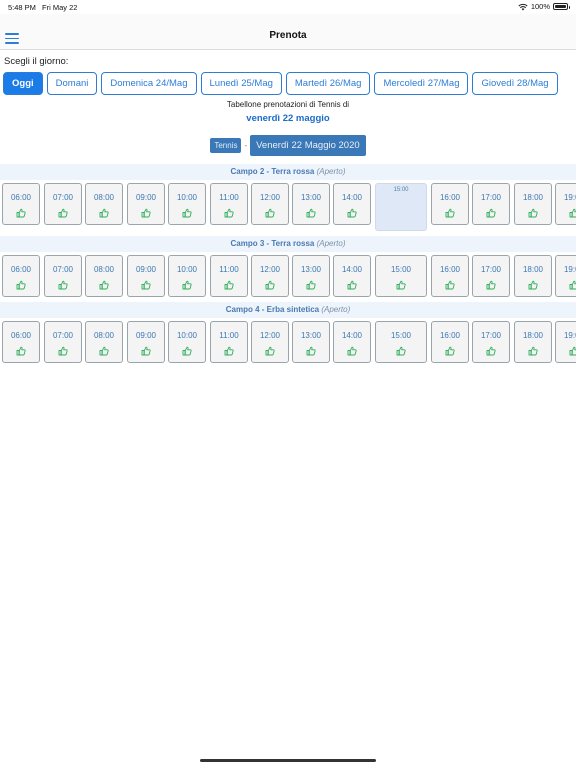 Image resolution: width=576 pixels, height=768 pixels. What do you see at coordinates (352, 269) in the screenshot?
I see `slot-time: 14:00` at bounding box center [352, 269].